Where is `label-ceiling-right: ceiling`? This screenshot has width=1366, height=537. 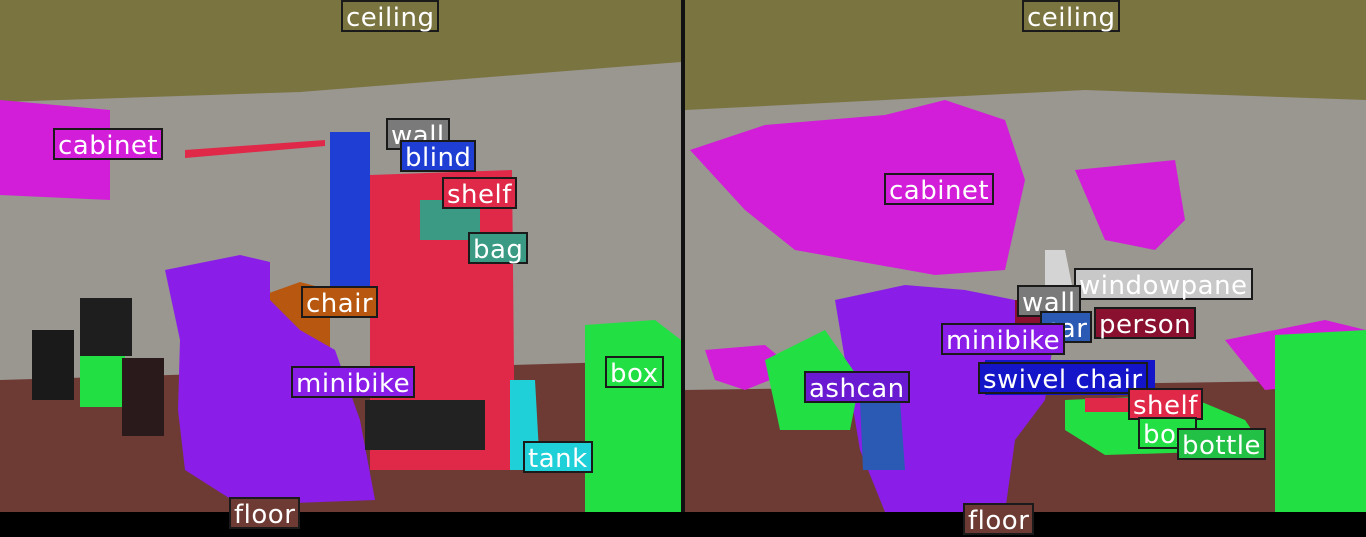 label-ceiling-right: ceiling is located at coordinates (1071, 16).